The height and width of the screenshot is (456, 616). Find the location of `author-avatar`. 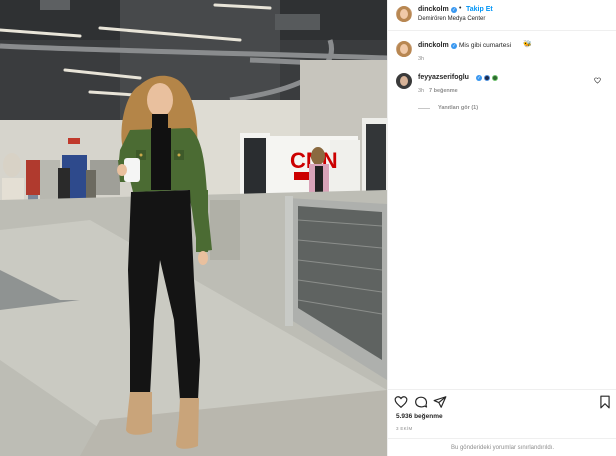

author-avatar is located at coordinates (404, 14).